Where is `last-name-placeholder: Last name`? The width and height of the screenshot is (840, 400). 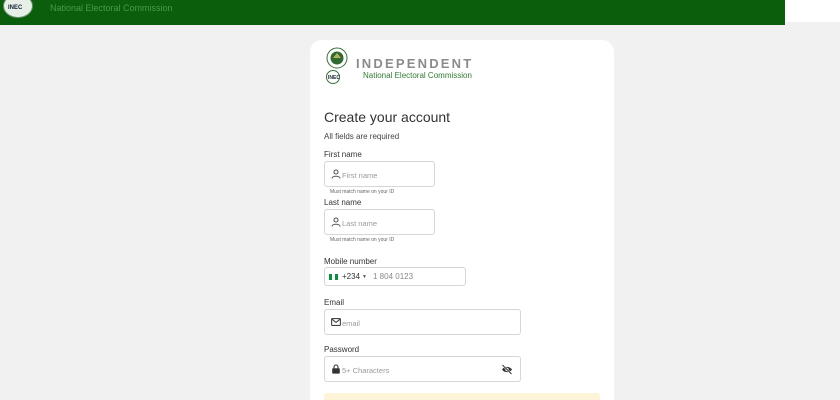
last-name-placeholder: Last name is located at coordinates (360, 223).